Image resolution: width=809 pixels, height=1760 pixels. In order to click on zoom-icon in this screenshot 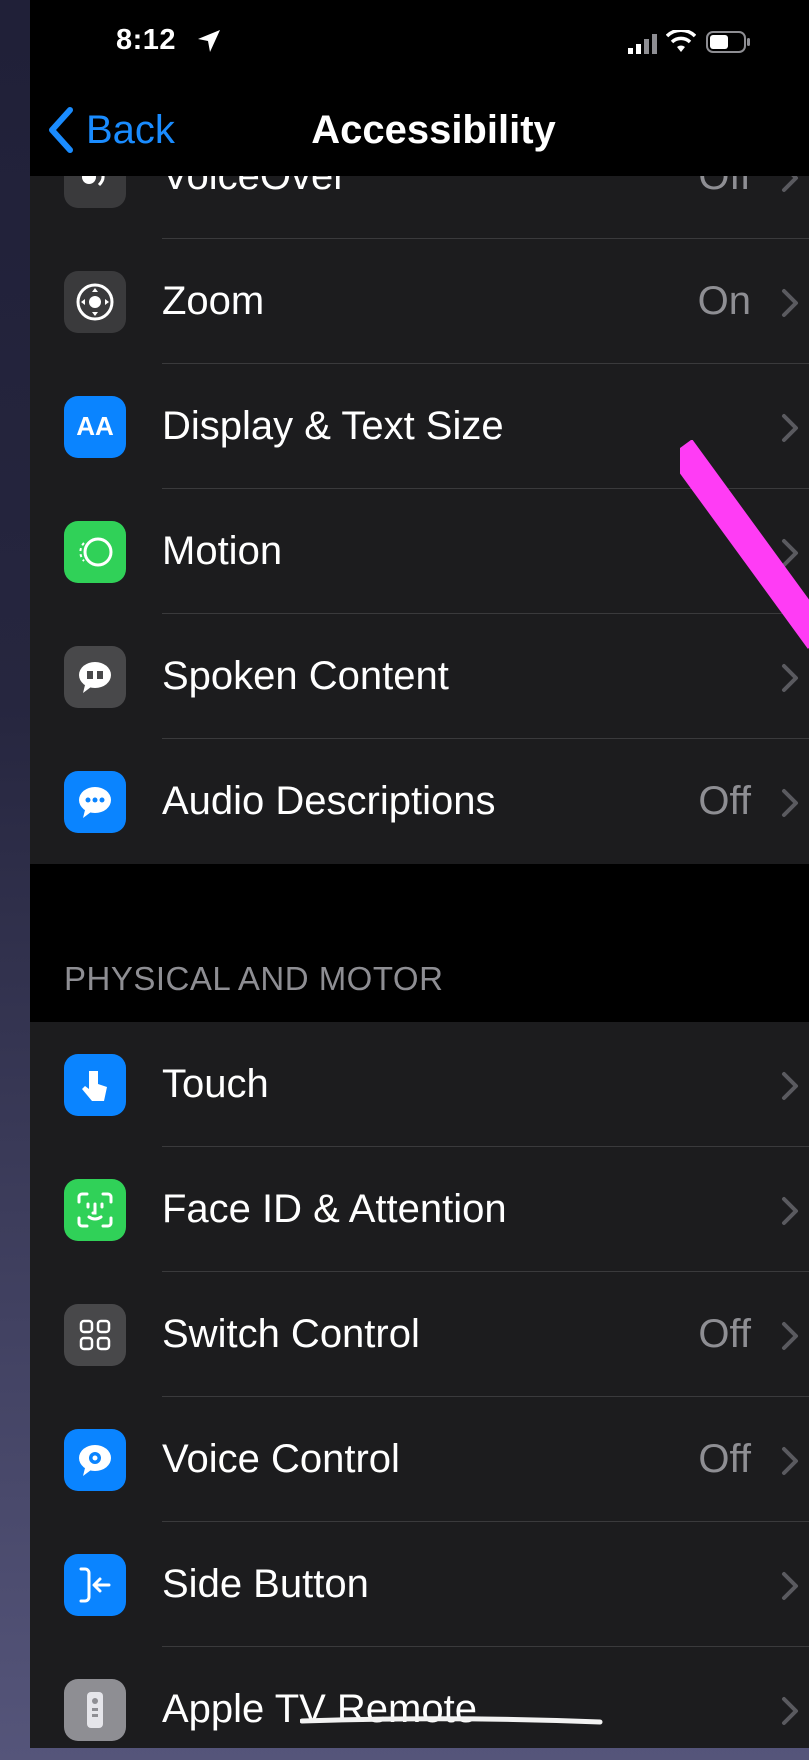, I will do `click(95, 301)`.